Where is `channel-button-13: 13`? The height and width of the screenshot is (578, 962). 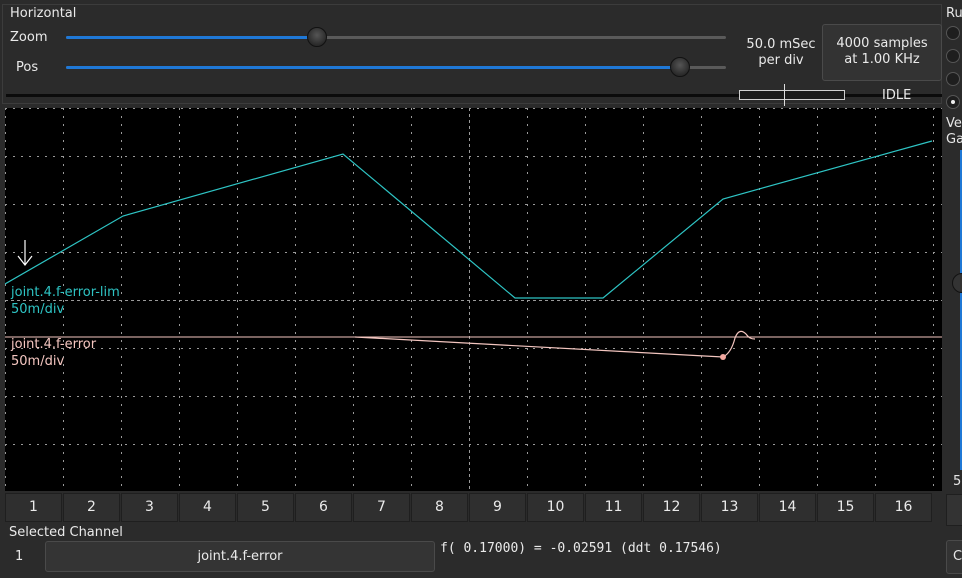 channel-button-13: 13 is located at coordinates (729, 507).